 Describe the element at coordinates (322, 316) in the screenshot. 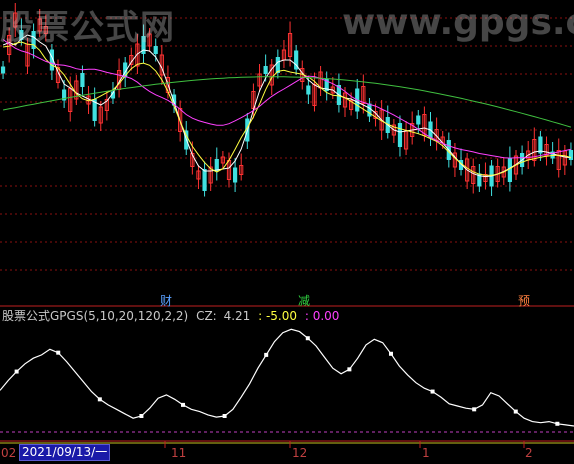

I see `indicator-value-3: : 0.00` at that location.